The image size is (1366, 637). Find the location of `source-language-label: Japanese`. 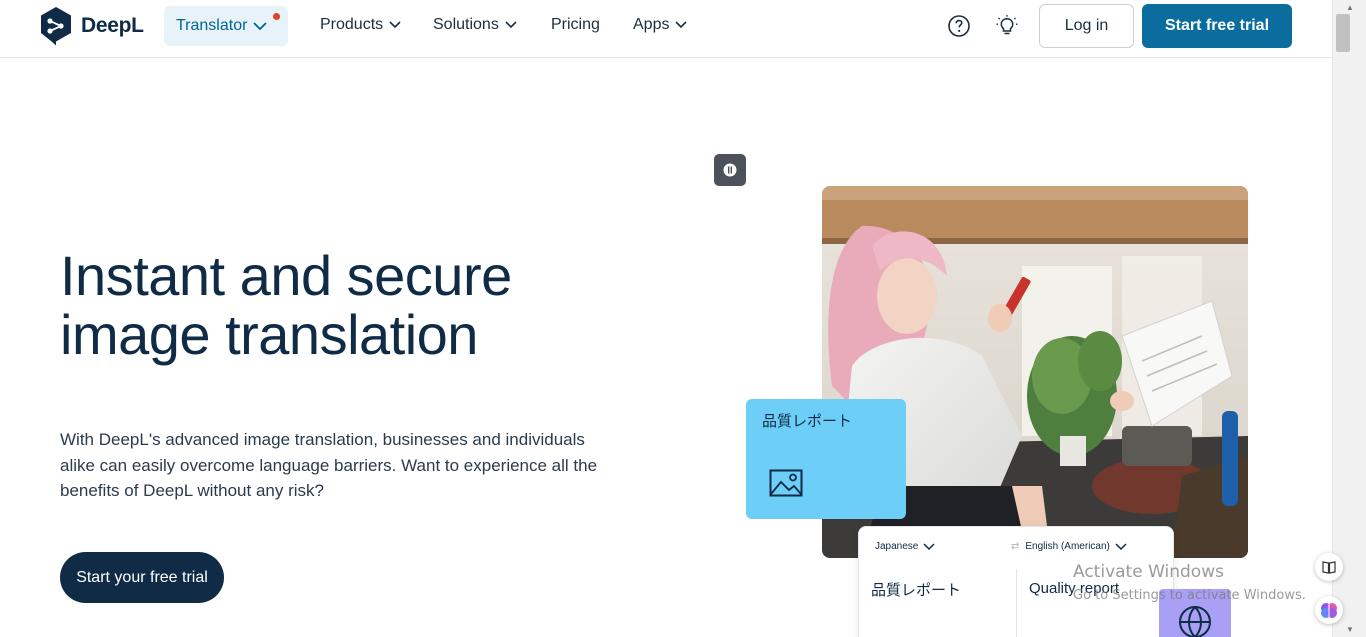

source-language-label: Japanese is located at coordinates (897, 546).